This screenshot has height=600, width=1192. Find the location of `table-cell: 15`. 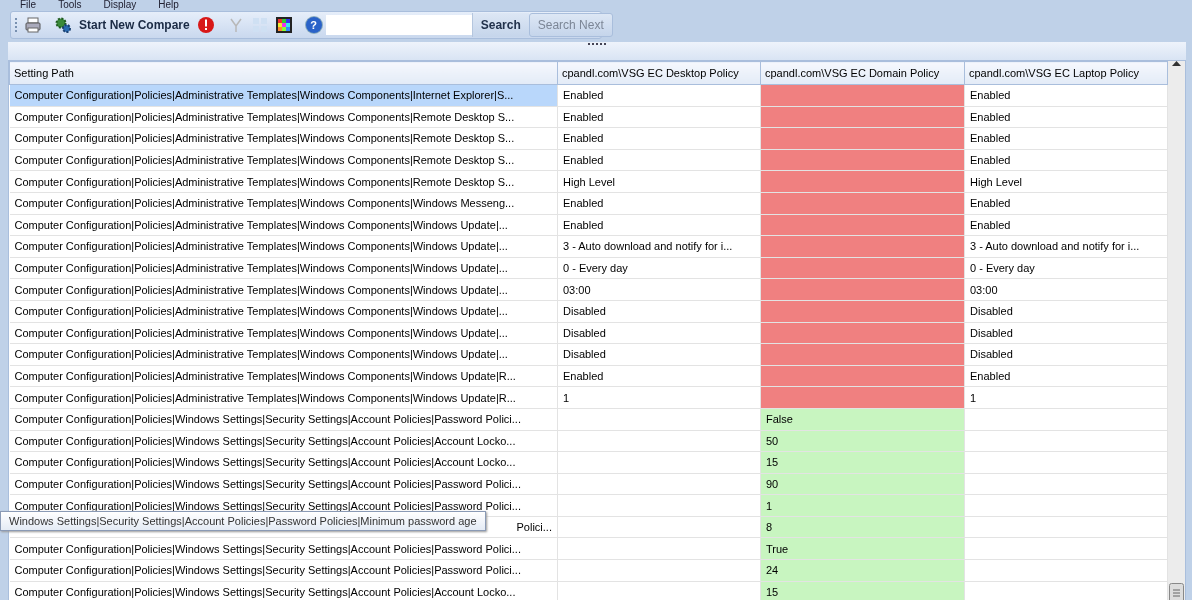

table-cell: 15 is located at coordinates (862, 462).